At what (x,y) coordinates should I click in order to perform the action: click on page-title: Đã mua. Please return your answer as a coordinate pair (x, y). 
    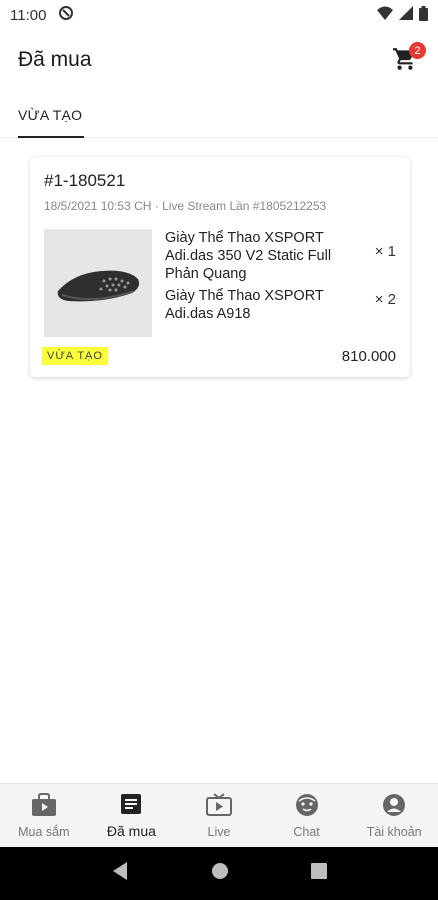
    Looking at the image, I should click on (55, 59).